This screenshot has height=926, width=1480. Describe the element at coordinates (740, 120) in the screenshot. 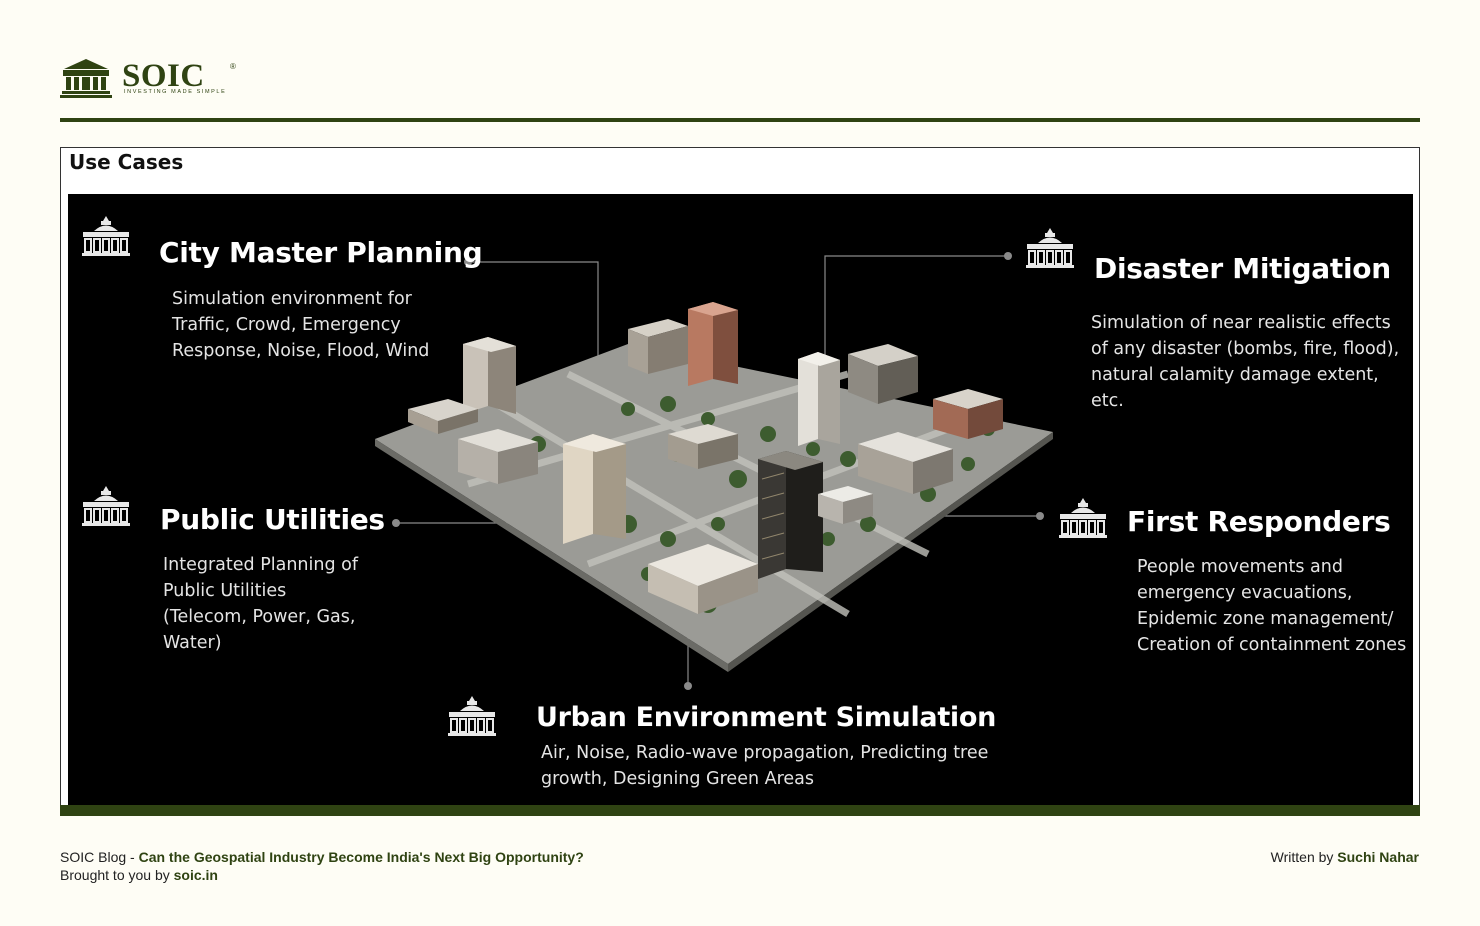

I see `header-divider` at that location.